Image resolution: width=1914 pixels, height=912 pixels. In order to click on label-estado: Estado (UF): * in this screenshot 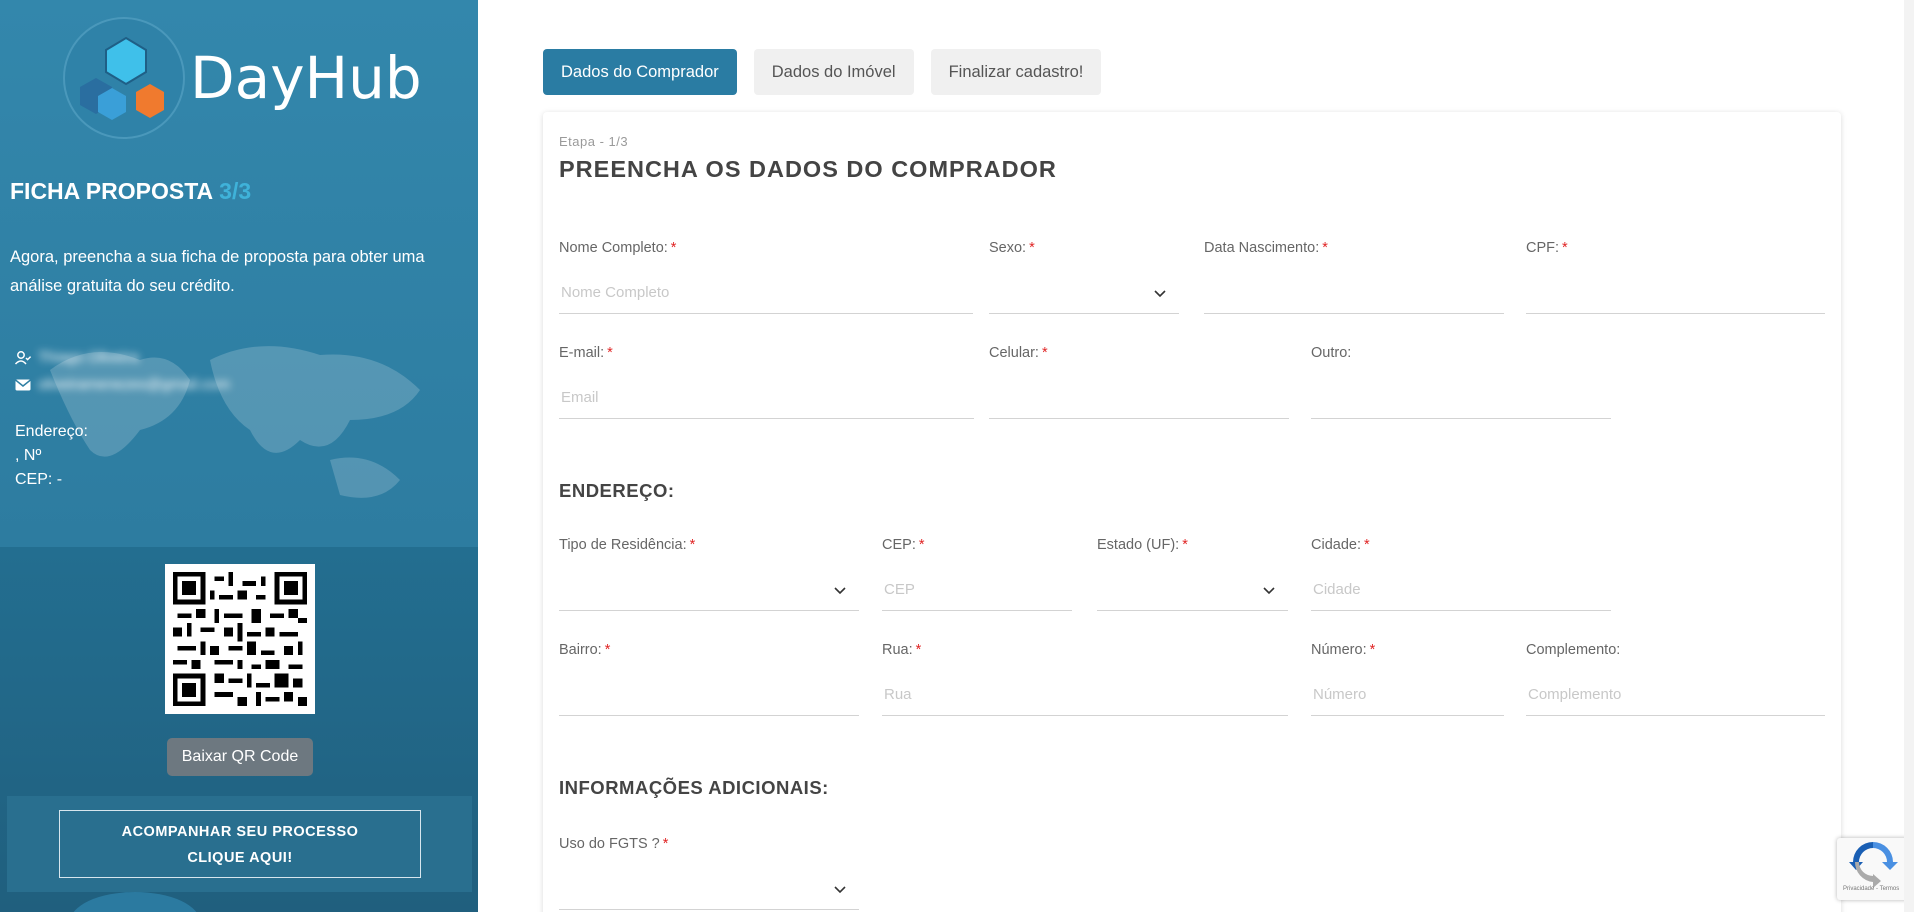, I will do `click(1192, 547)`.